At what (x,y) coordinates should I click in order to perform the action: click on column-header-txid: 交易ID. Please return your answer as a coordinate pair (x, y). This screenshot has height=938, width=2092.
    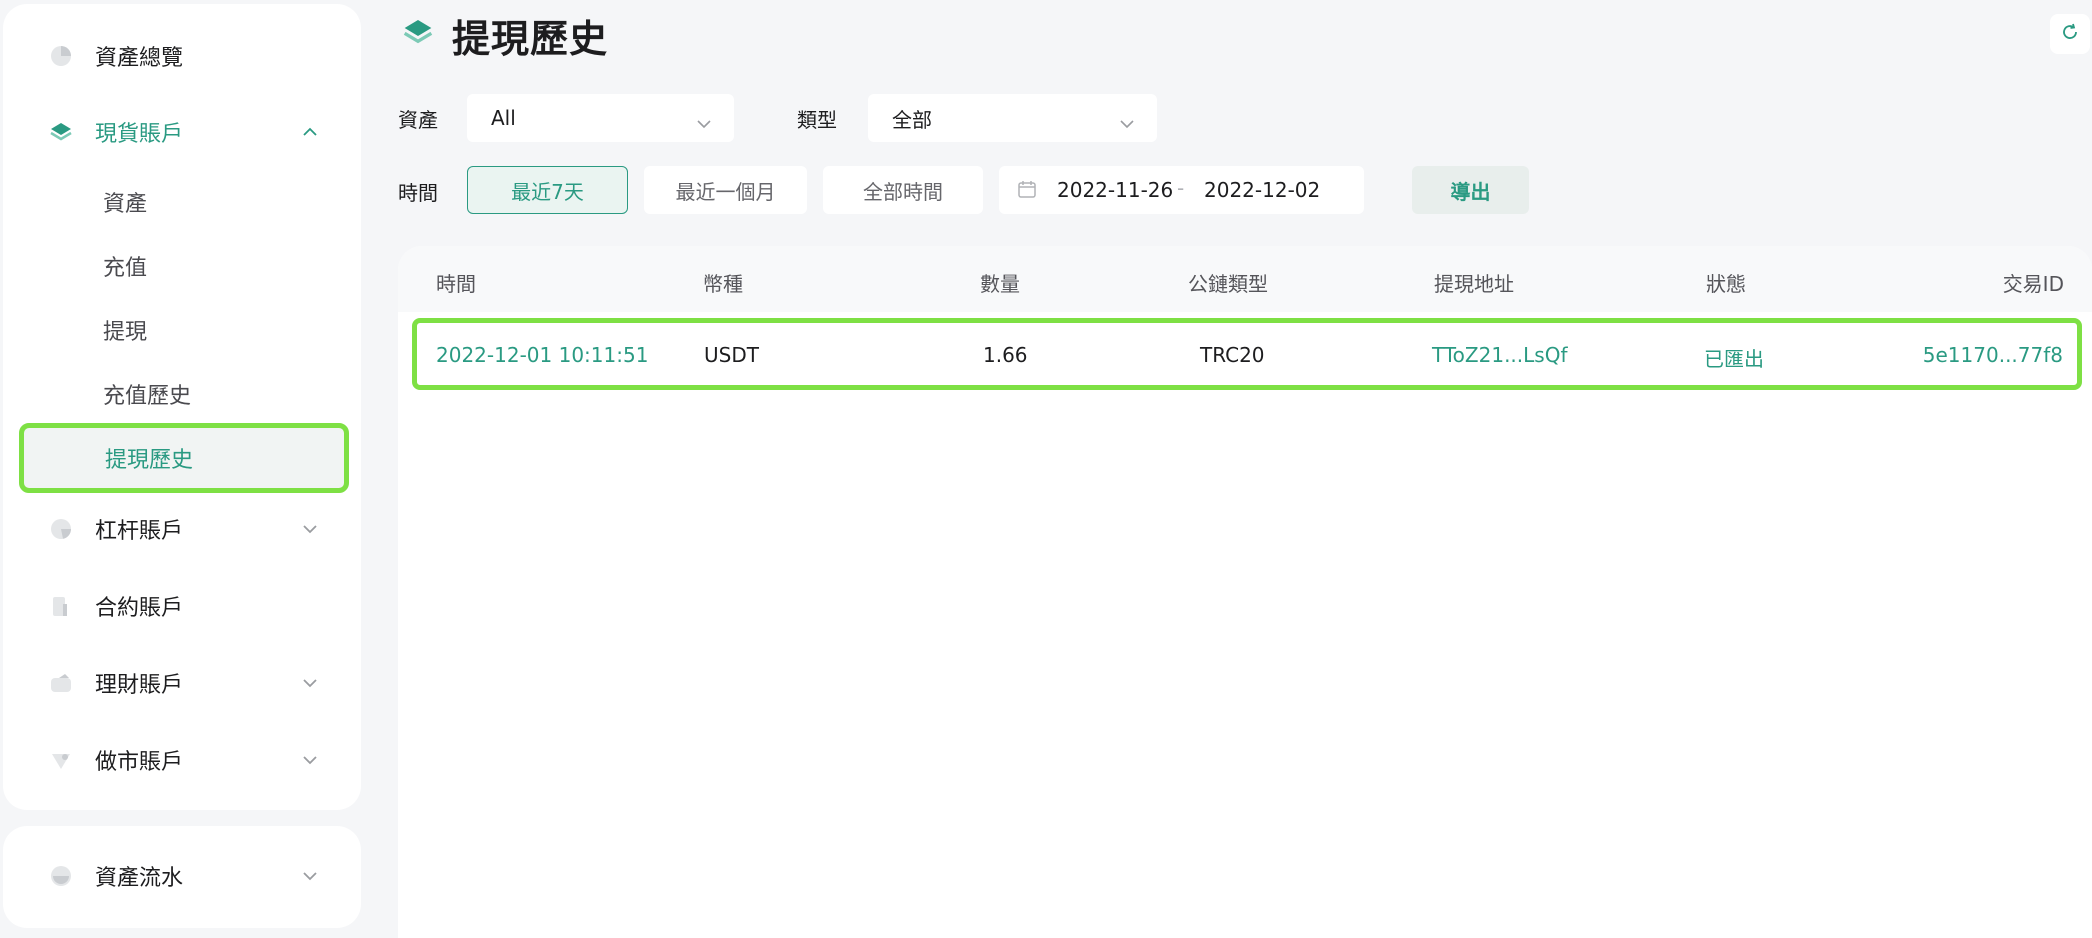
    Looking at the image, I should click on (2033, 284).